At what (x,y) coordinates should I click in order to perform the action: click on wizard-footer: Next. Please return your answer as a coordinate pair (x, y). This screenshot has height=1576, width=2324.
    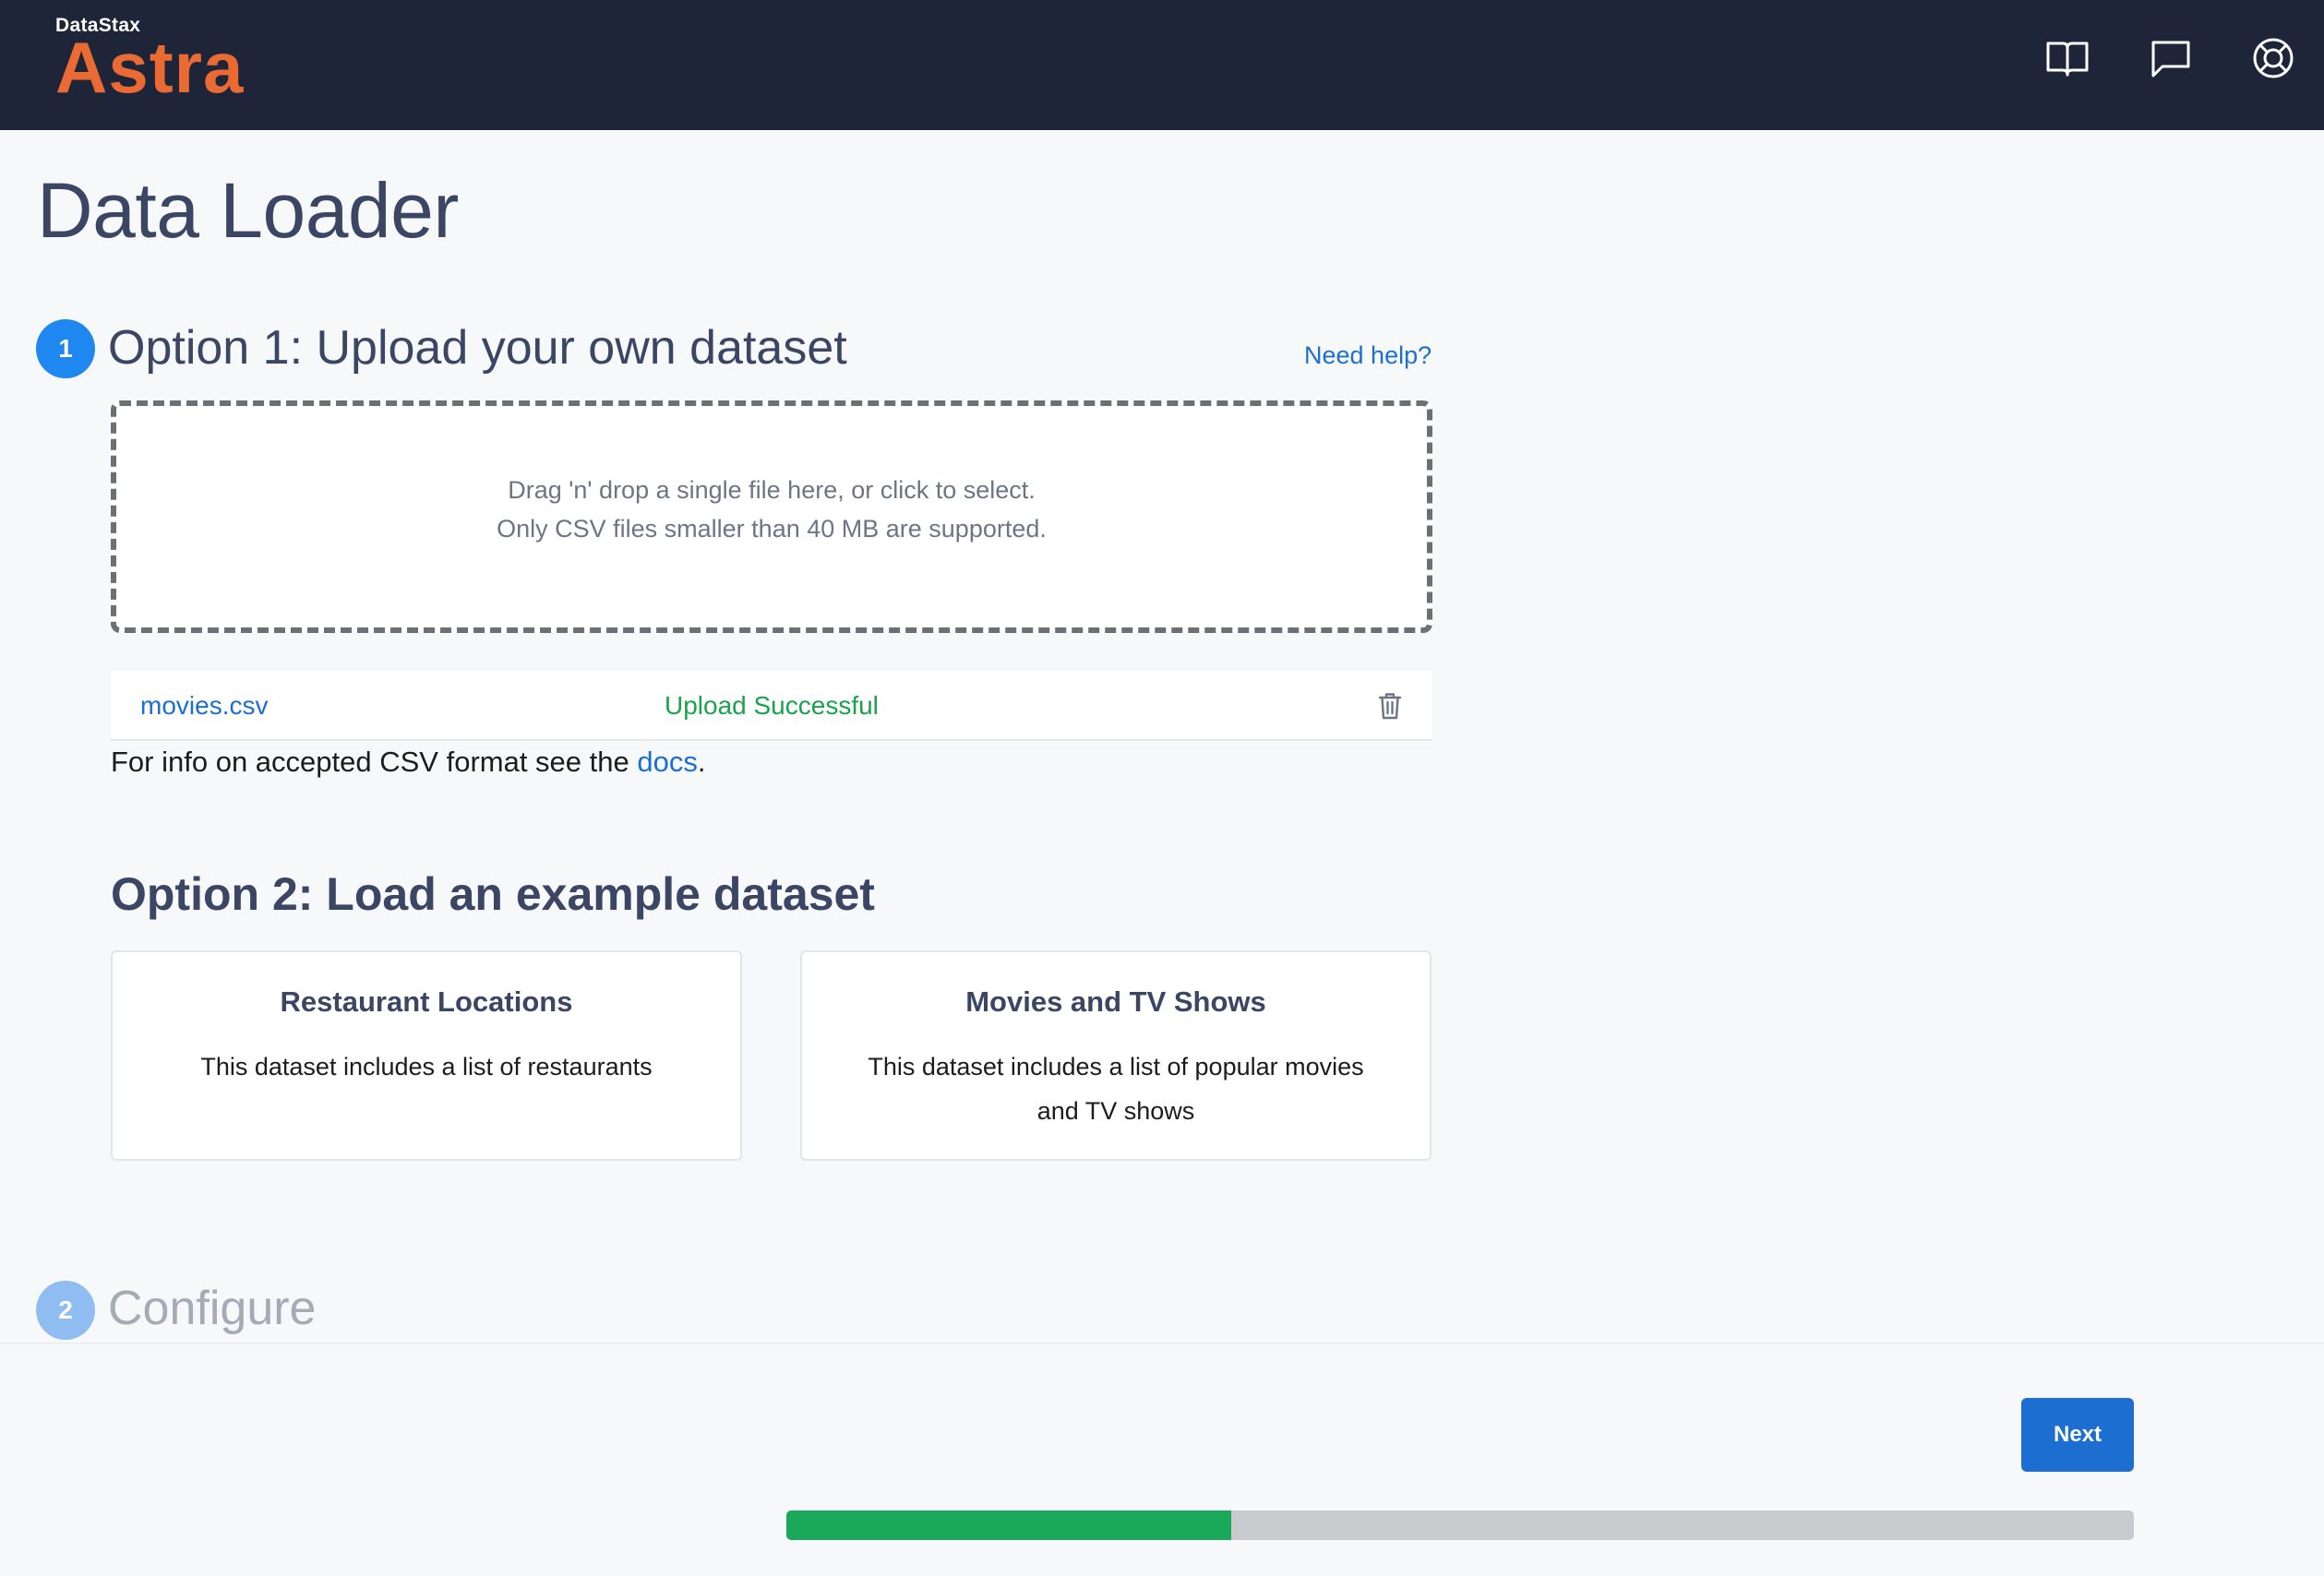
    Looking at the image, I should click on (1162, 1459).